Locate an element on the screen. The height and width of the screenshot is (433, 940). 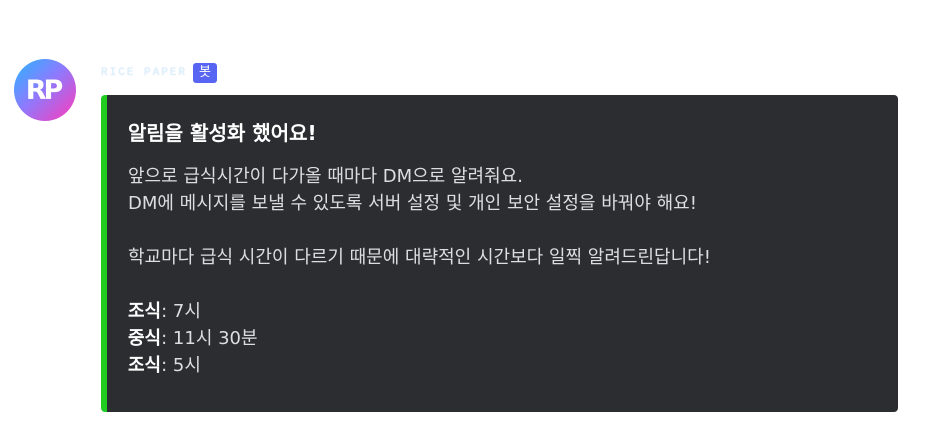
description-line: 앞으로 급식시간이 다가올 때마다 DM으로 알려줘요. is located at coordinates (325, 176).